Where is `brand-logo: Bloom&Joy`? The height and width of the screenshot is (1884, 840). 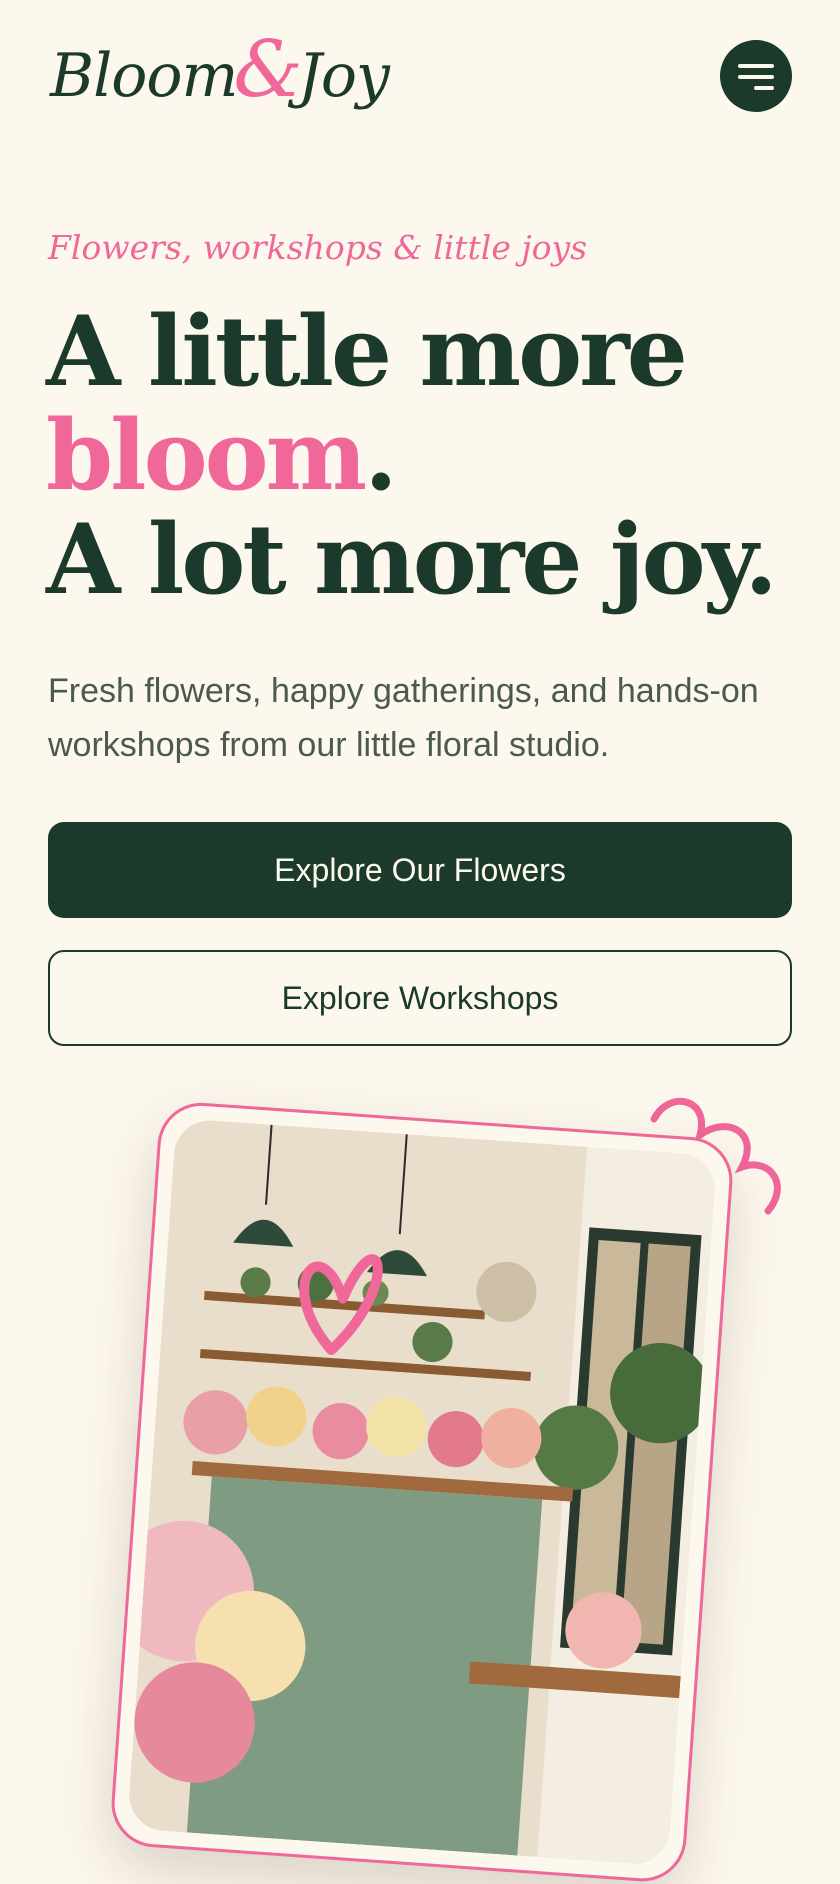
brand-logo: Bloom&Joy is located at coordinates (220, 73).